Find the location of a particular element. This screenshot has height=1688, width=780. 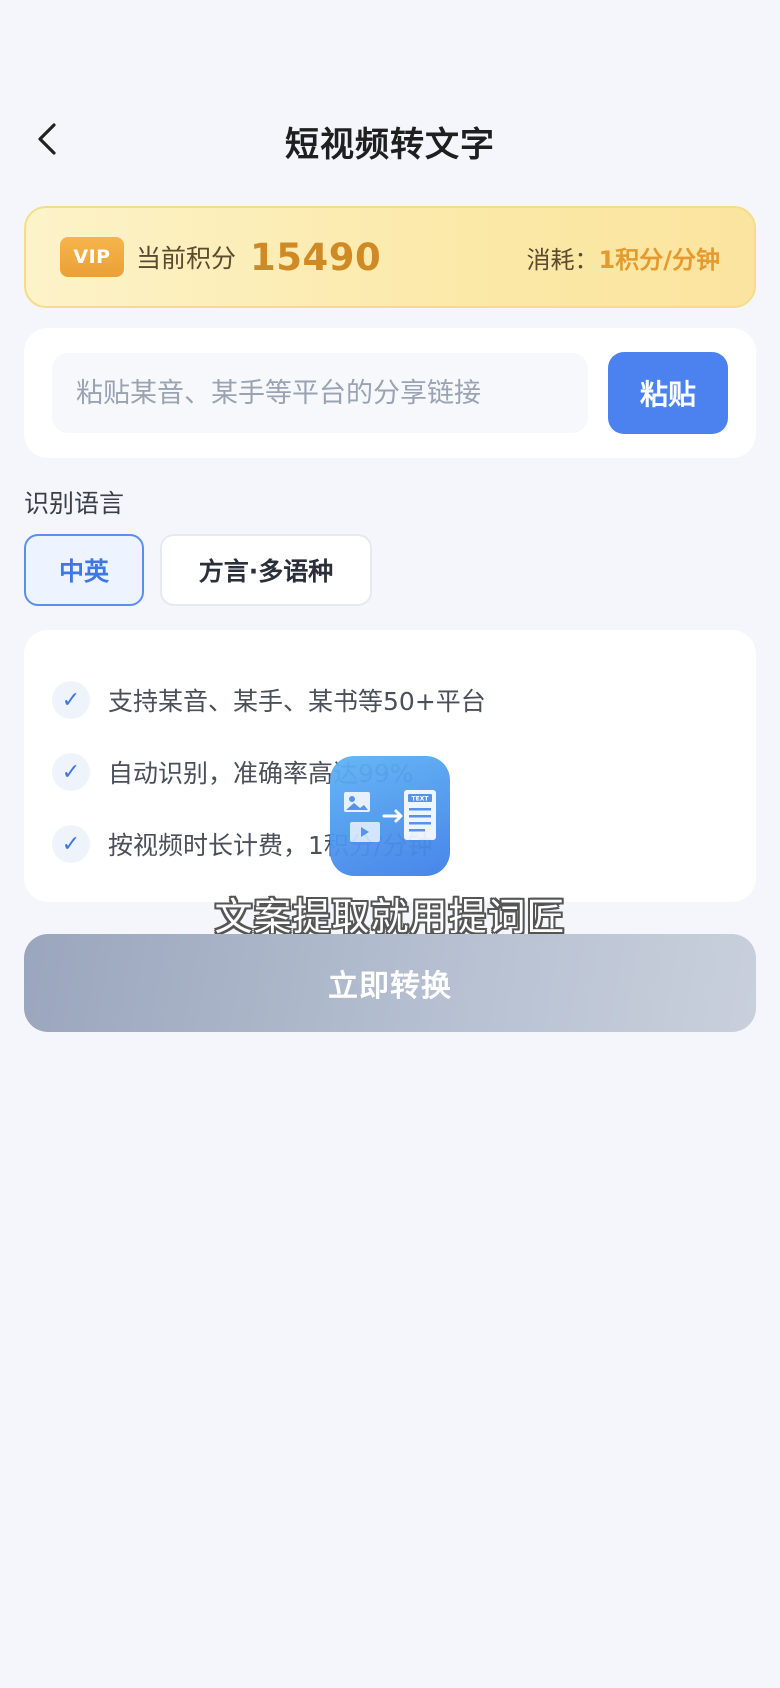

convert-button: 立即转换 is located at coordinates (390, 983).